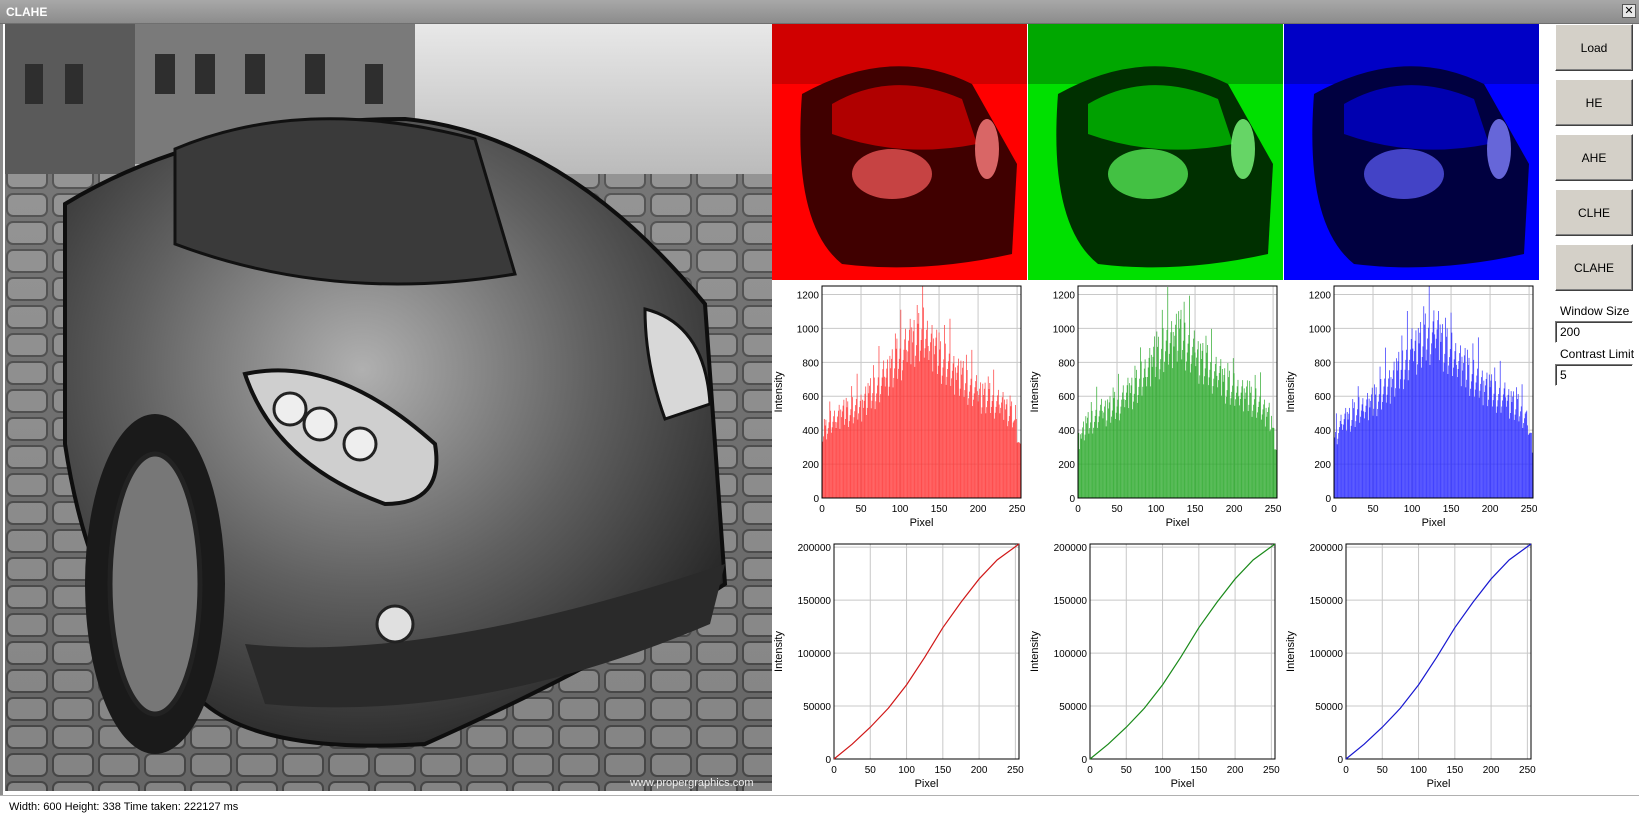 The height and width of the screenshot is (819, 1639). I want to click on ahe-button: AHE, so click(1594, 157).